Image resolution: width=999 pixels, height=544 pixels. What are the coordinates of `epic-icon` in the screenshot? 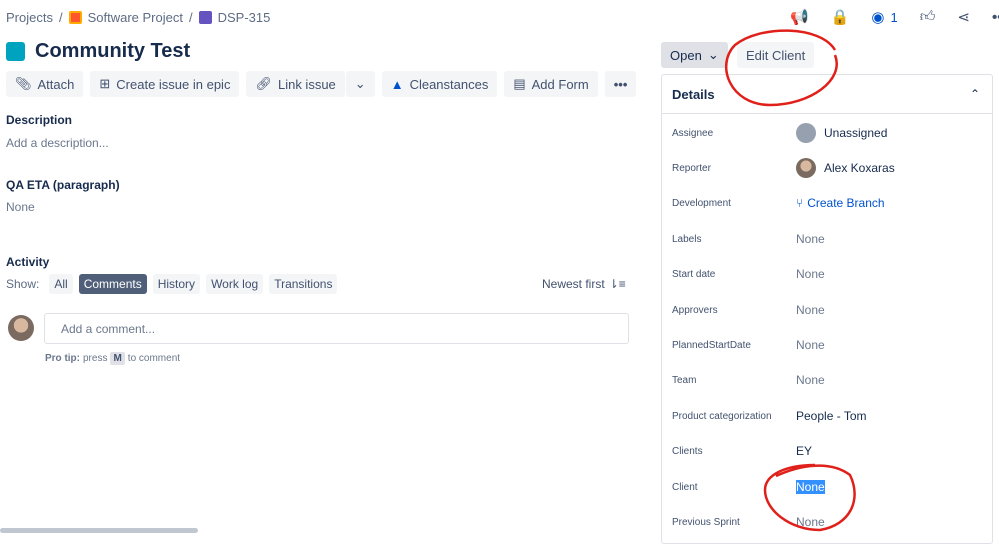 It's located at (205, 17).